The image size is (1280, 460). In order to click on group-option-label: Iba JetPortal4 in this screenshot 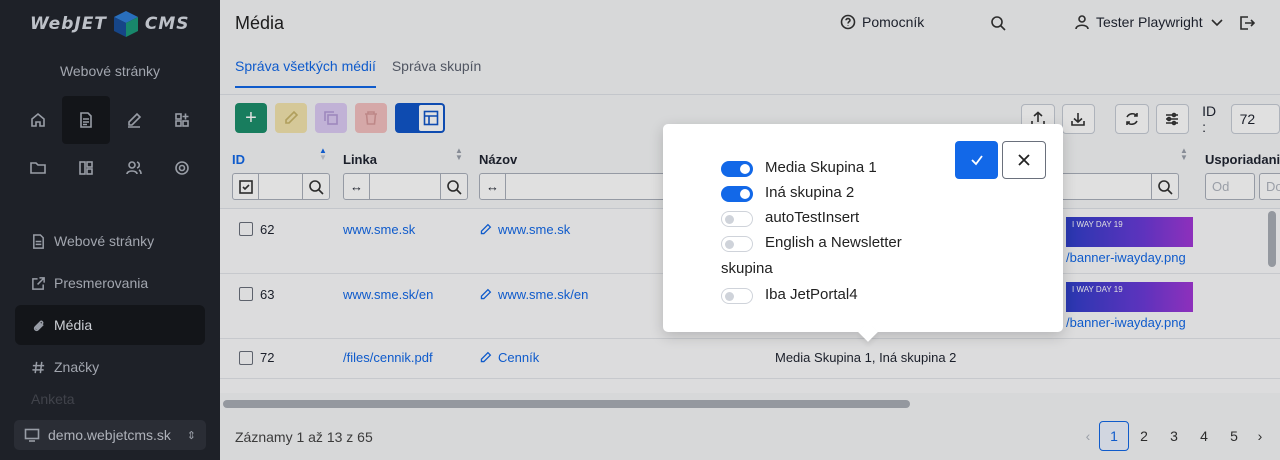, I will do `click(811, 294)`.